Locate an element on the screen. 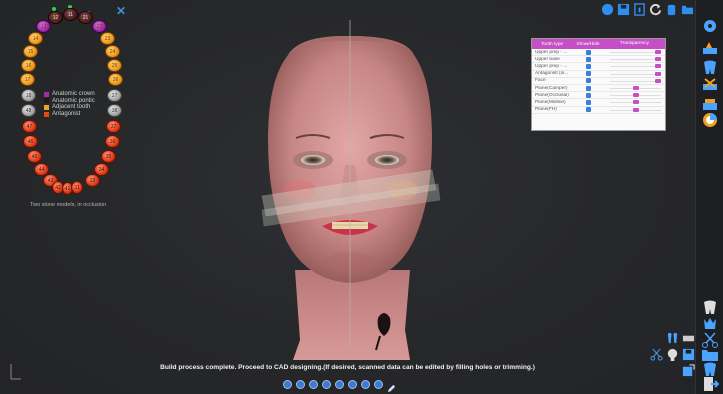 The height and width of the screenshot is (394, 723). export-icon is located at coordinates (688, 370).